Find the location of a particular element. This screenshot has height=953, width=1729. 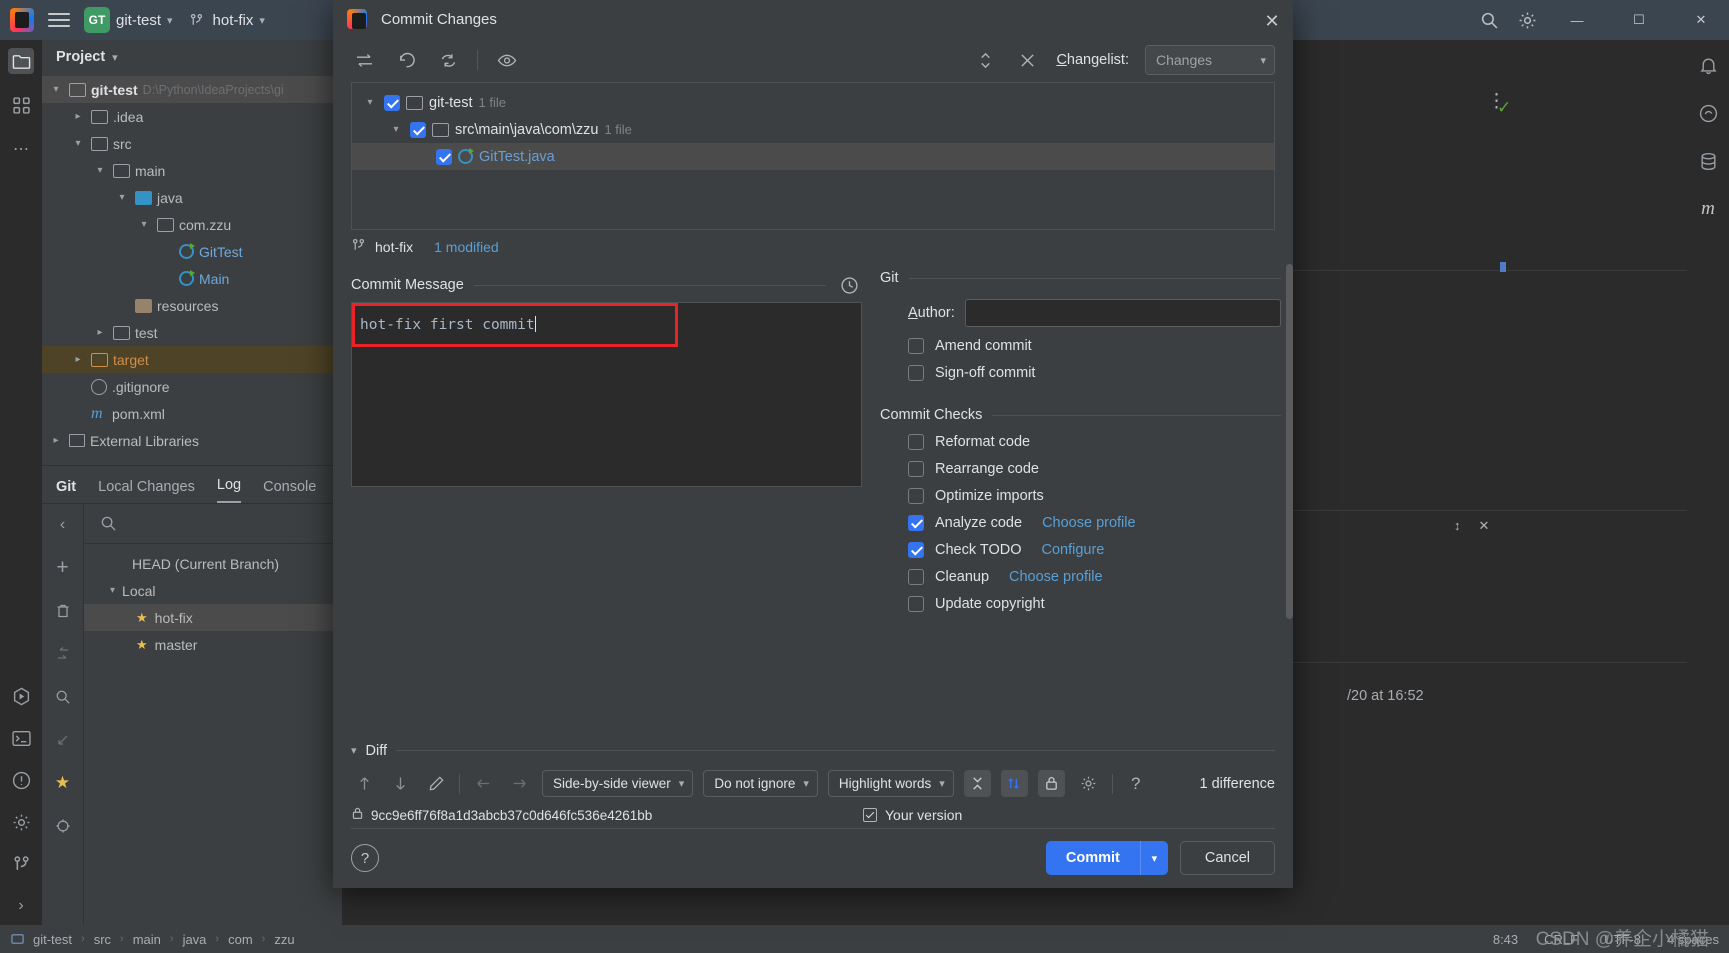

breadcrumb-item: src is located at coordinates (102, 939).